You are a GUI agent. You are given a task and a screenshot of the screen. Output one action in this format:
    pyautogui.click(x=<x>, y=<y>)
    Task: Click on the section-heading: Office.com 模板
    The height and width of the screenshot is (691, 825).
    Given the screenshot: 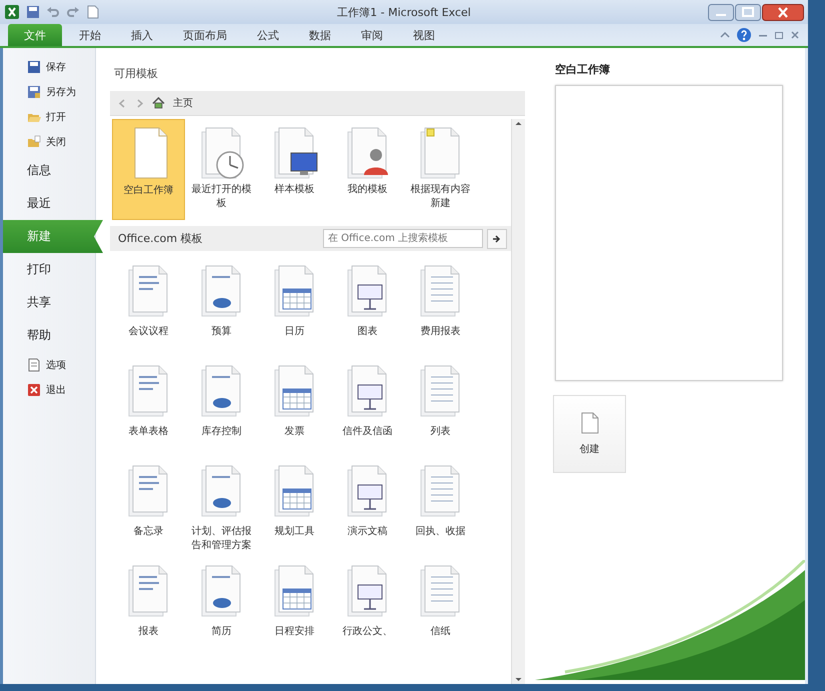 What is the action you would take?
    pyautogui.click(x=161, y=238)
    